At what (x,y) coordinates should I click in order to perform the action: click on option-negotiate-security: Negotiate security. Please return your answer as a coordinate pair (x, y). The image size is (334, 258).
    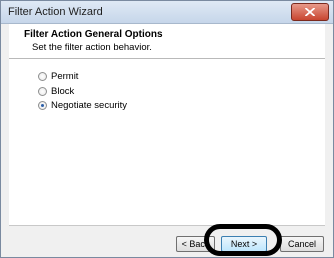
    Looking at the image, I should click on (82, 105).